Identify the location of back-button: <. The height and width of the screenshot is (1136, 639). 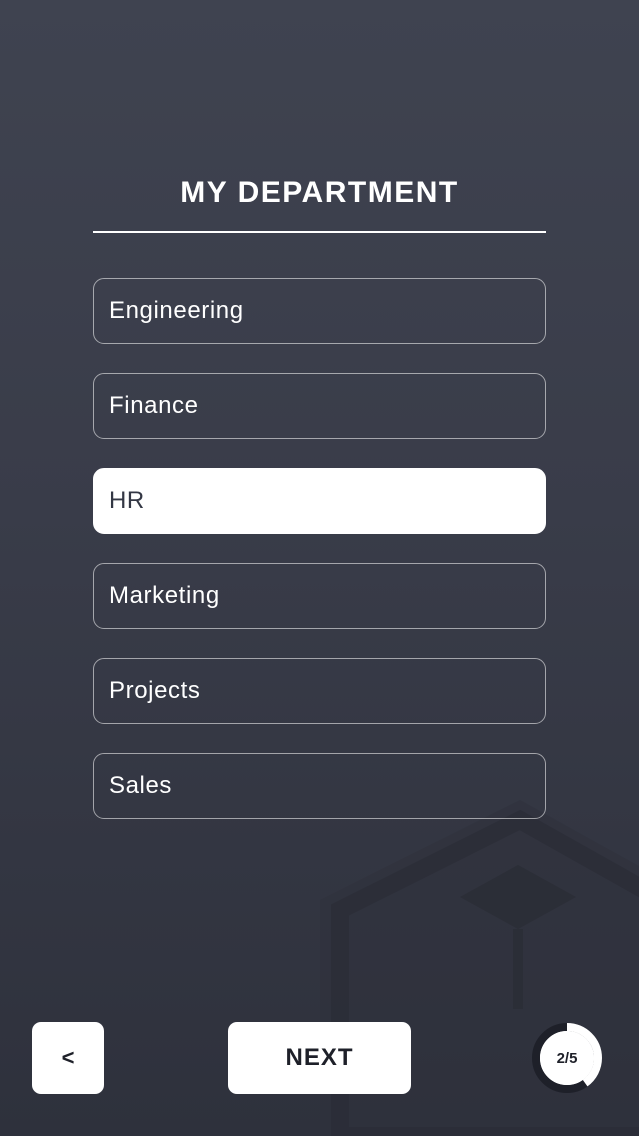
(68, 1058).